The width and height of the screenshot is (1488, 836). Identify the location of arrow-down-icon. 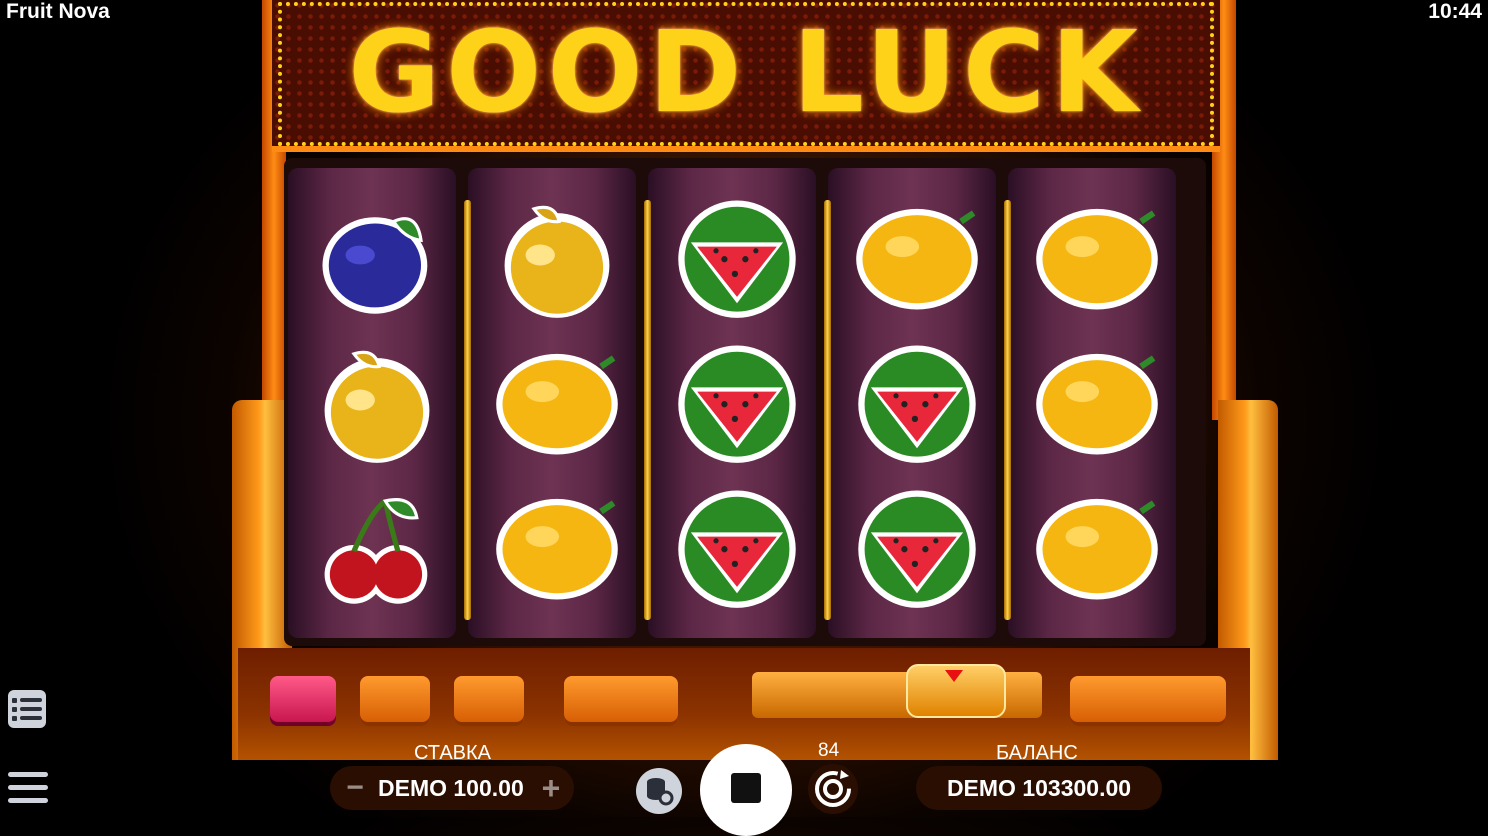
(954, 676).